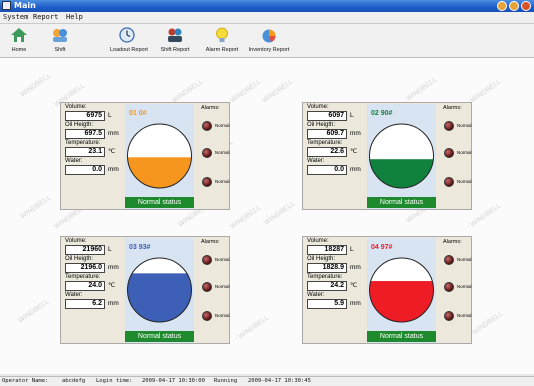 The height and width of the screenshot is (386, 534). I want to click on inventory-icon, so click(269, 36).